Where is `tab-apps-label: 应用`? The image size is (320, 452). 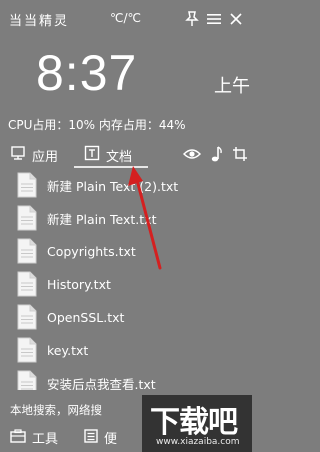 tab-apps-label: 应用 is located at coordinates (45, 157).